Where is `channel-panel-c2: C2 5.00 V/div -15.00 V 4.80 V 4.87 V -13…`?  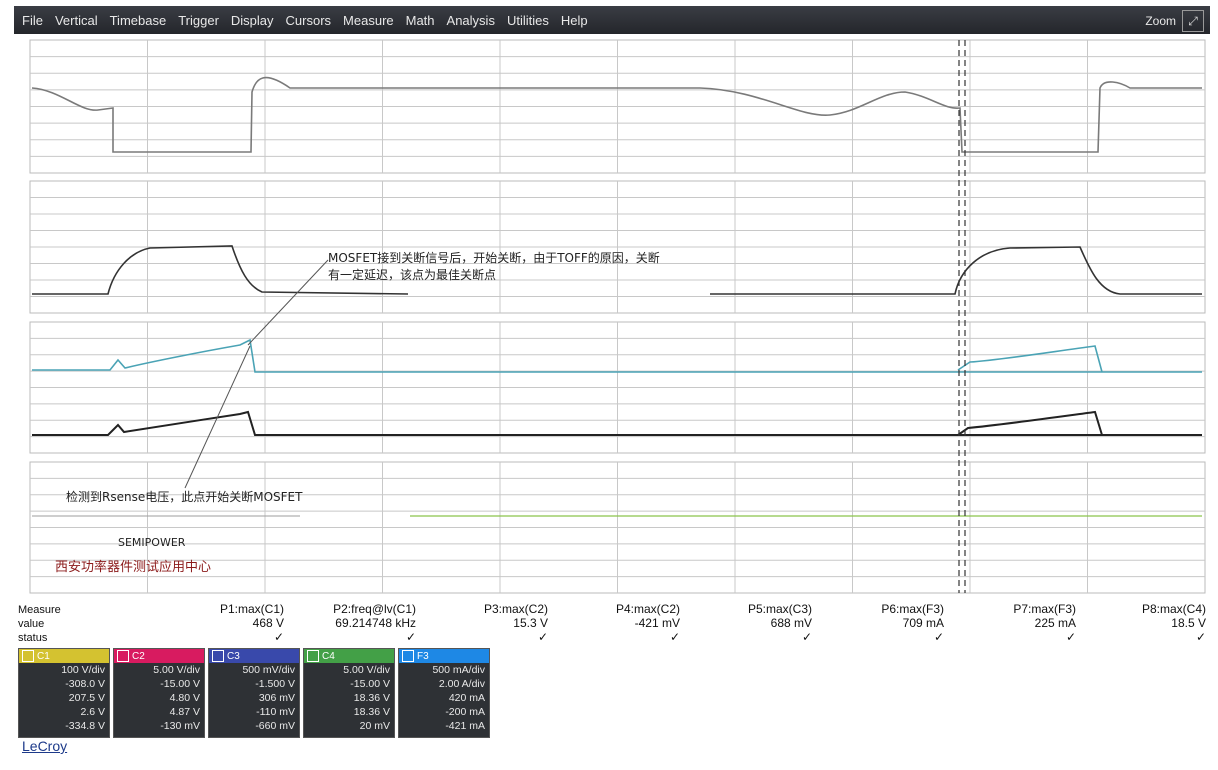 channel-panel-c2: C2 5.00 V/div -15.00 V 4.80 V 4.87 V -13… is located at coordinates (159, 693).